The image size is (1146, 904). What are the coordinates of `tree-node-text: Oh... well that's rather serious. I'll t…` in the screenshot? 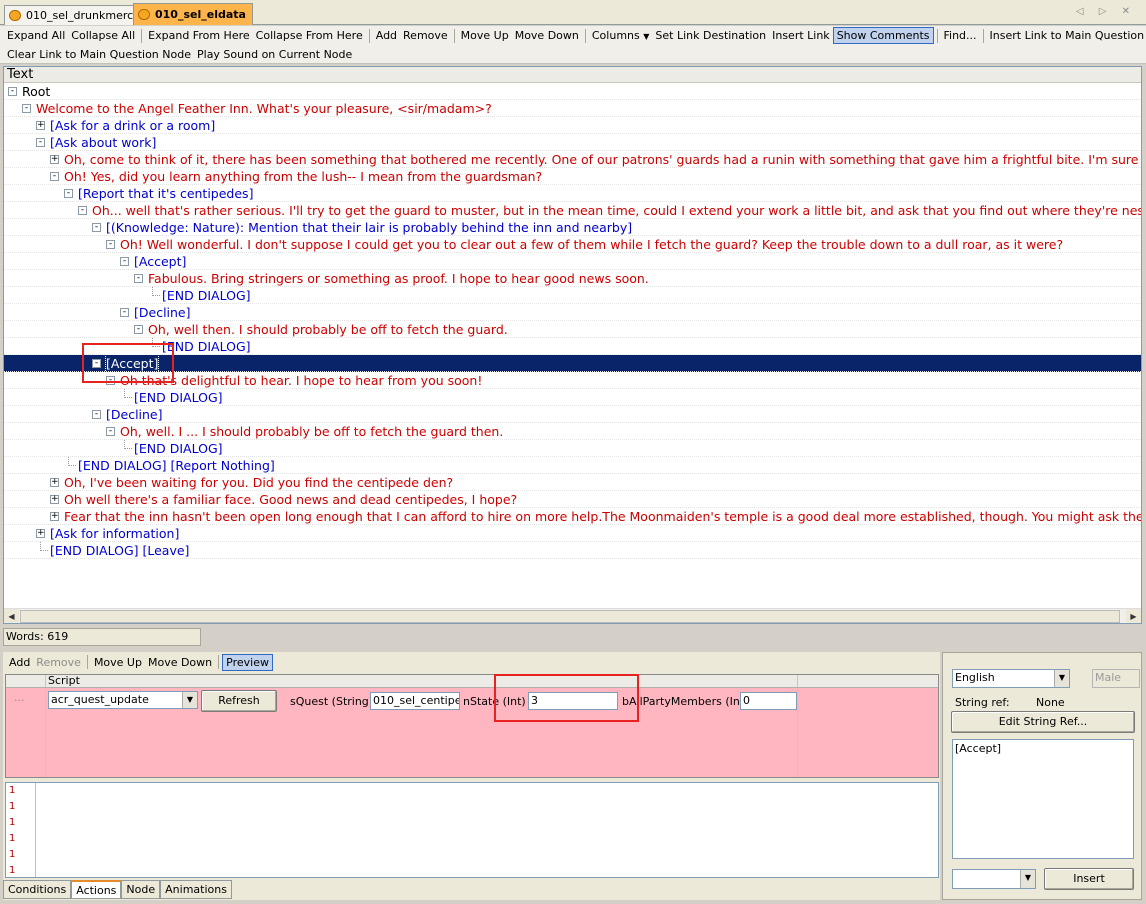 It's located at (616, 210).